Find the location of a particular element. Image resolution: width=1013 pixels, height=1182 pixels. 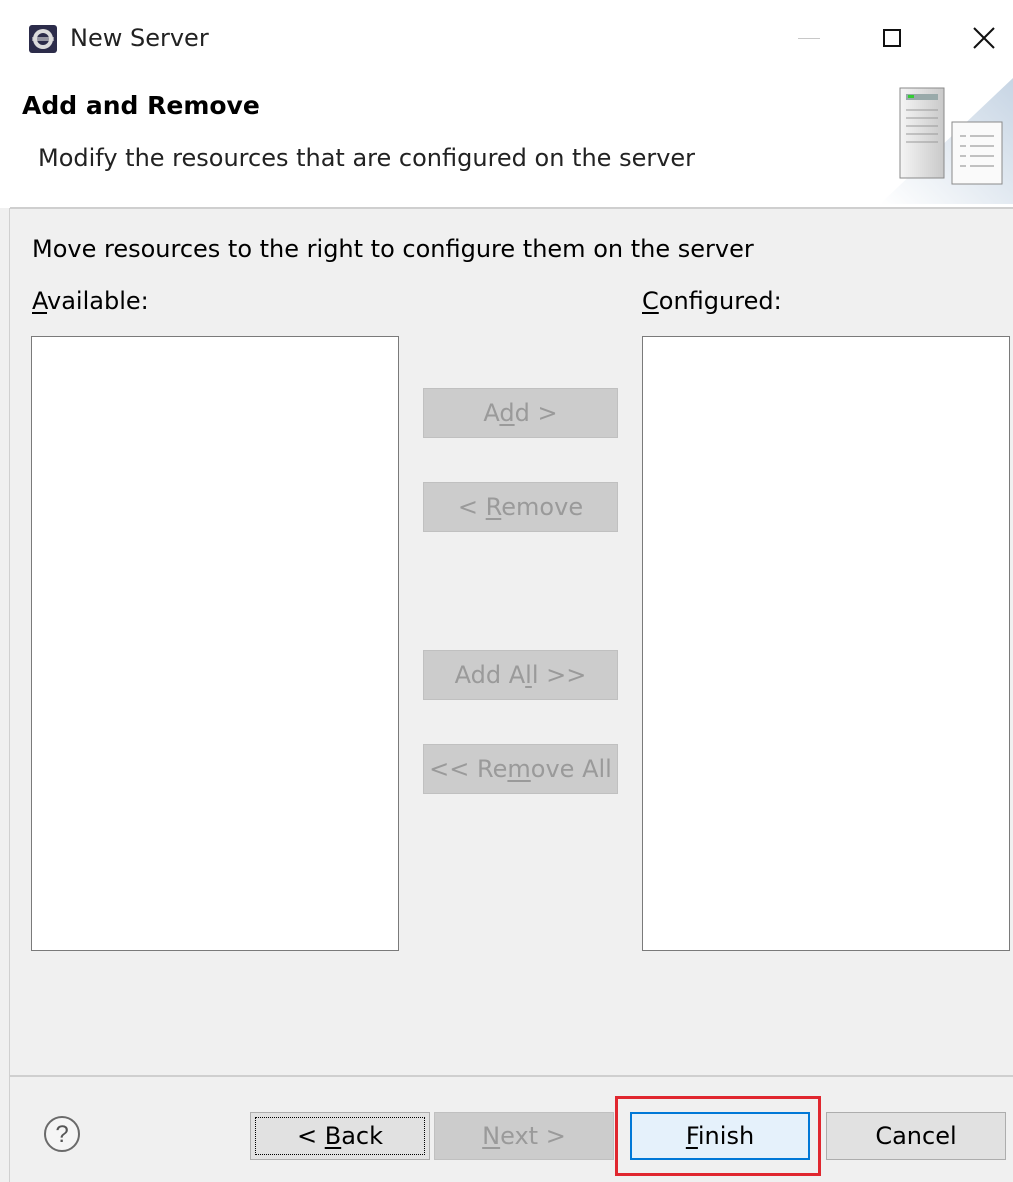

minimize-icon is located at coordinates (809, 38).